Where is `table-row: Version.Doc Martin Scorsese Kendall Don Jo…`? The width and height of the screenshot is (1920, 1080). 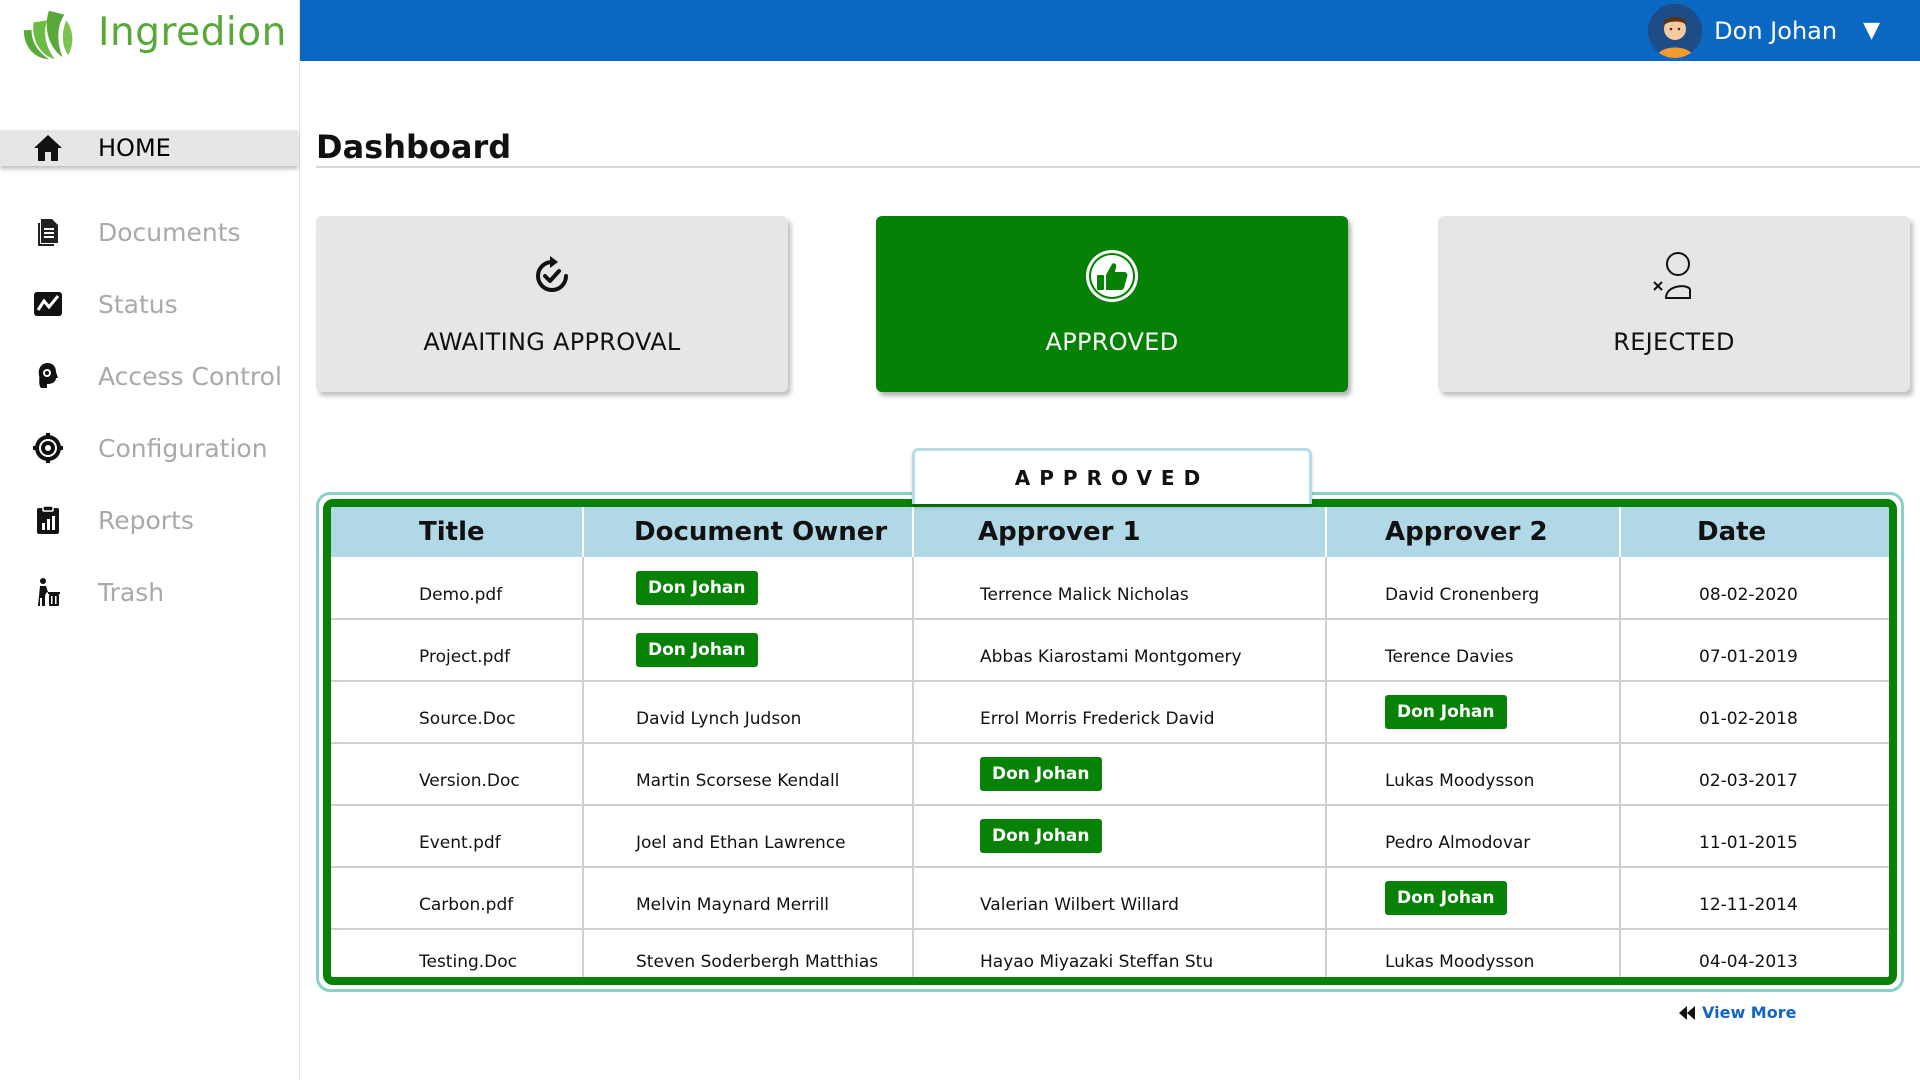 table-row: Version.Doc Martin Scorsese Kendall Don Jo… is located at coordinates (1110, 774).